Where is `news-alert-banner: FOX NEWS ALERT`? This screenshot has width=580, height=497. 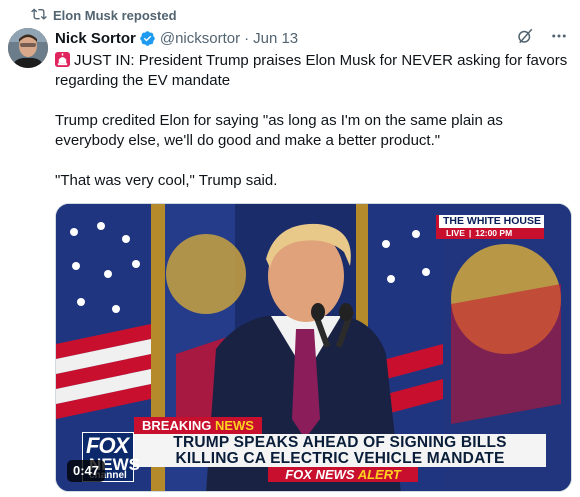 news-alert-banner: FOX NEWS ALERT is located at coordinates (343, 474).